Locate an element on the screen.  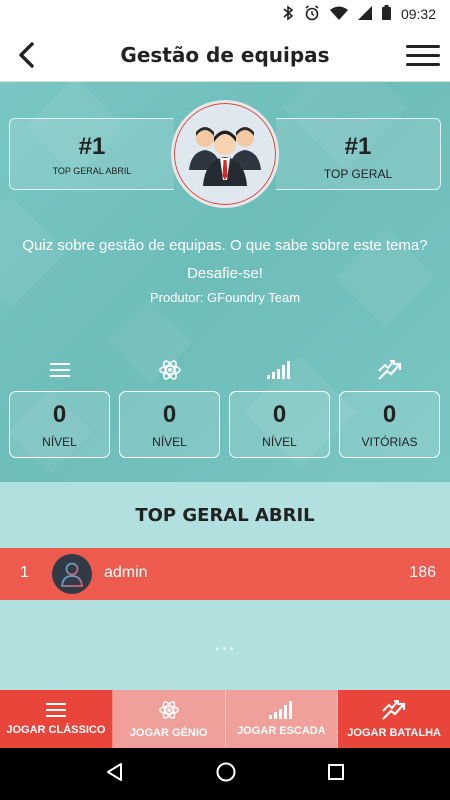
stat-card-classic: 0 NÍVEL is located at coordinates (59, 424).